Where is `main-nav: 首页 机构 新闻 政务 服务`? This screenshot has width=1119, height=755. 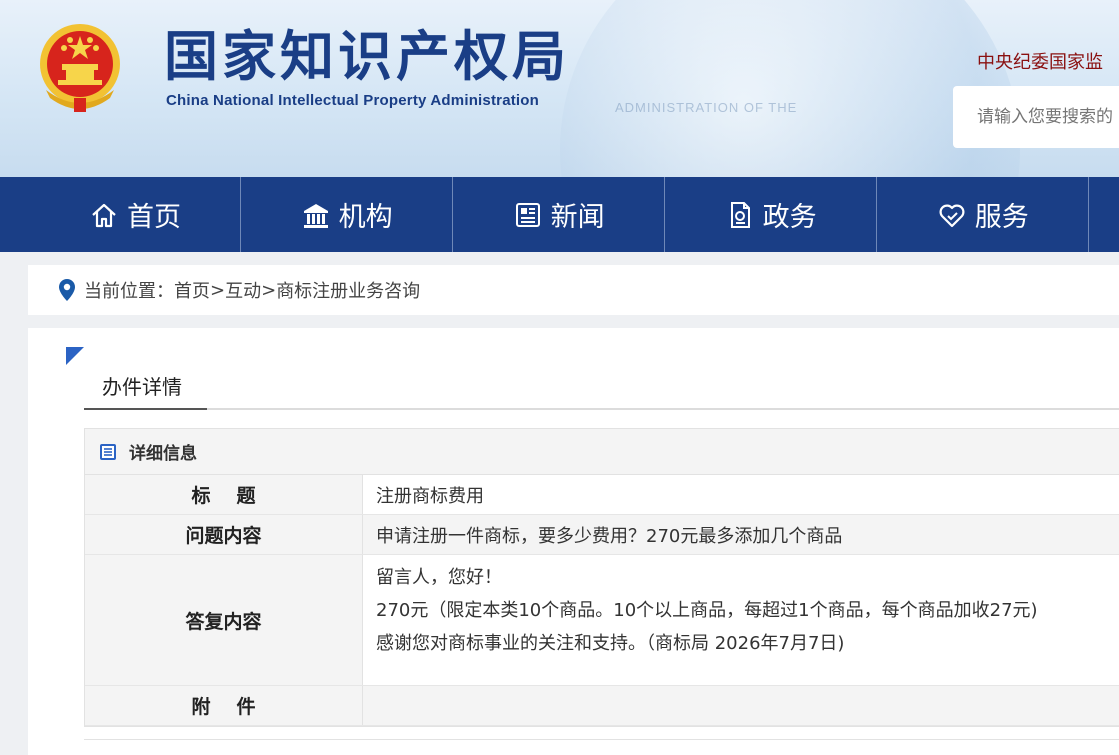 main-nav: 首页 机构 新闻 政务 服务 is located at coordinates (559, 214).